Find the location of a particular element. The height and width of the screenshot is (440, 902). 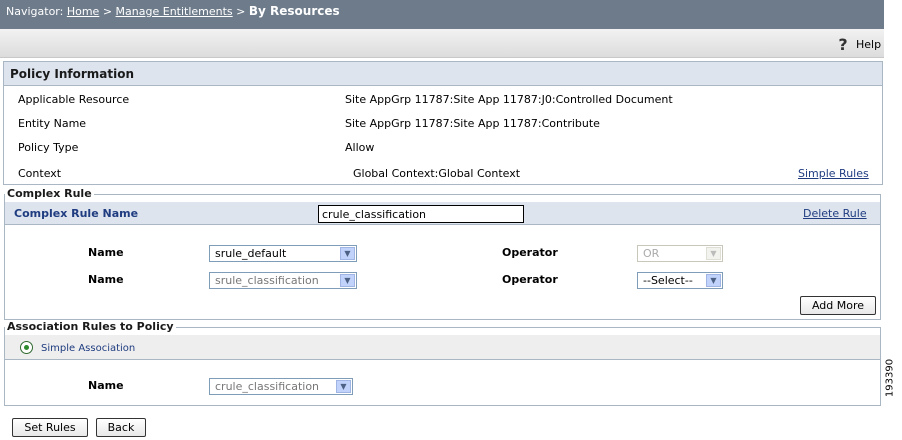

figure-id-text: 193390 is located at coordinates (890, 378).